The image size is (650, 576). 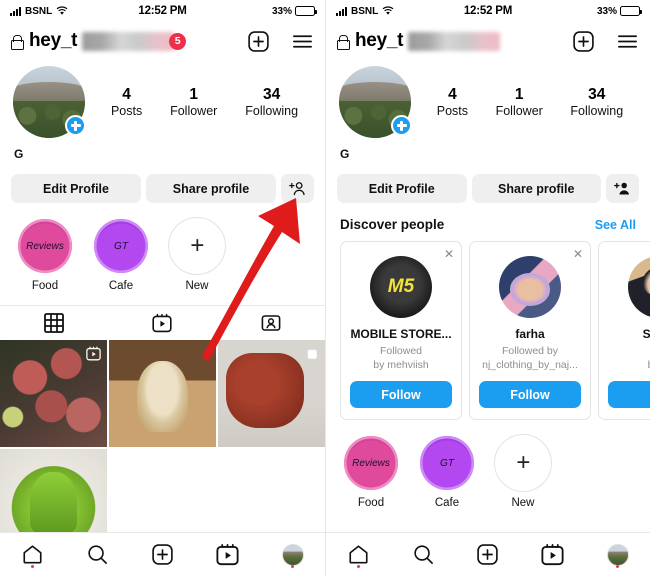 I want to click on suggestion-card: ✕ Semo Foll by m Fo, so click(x=624, y=331).